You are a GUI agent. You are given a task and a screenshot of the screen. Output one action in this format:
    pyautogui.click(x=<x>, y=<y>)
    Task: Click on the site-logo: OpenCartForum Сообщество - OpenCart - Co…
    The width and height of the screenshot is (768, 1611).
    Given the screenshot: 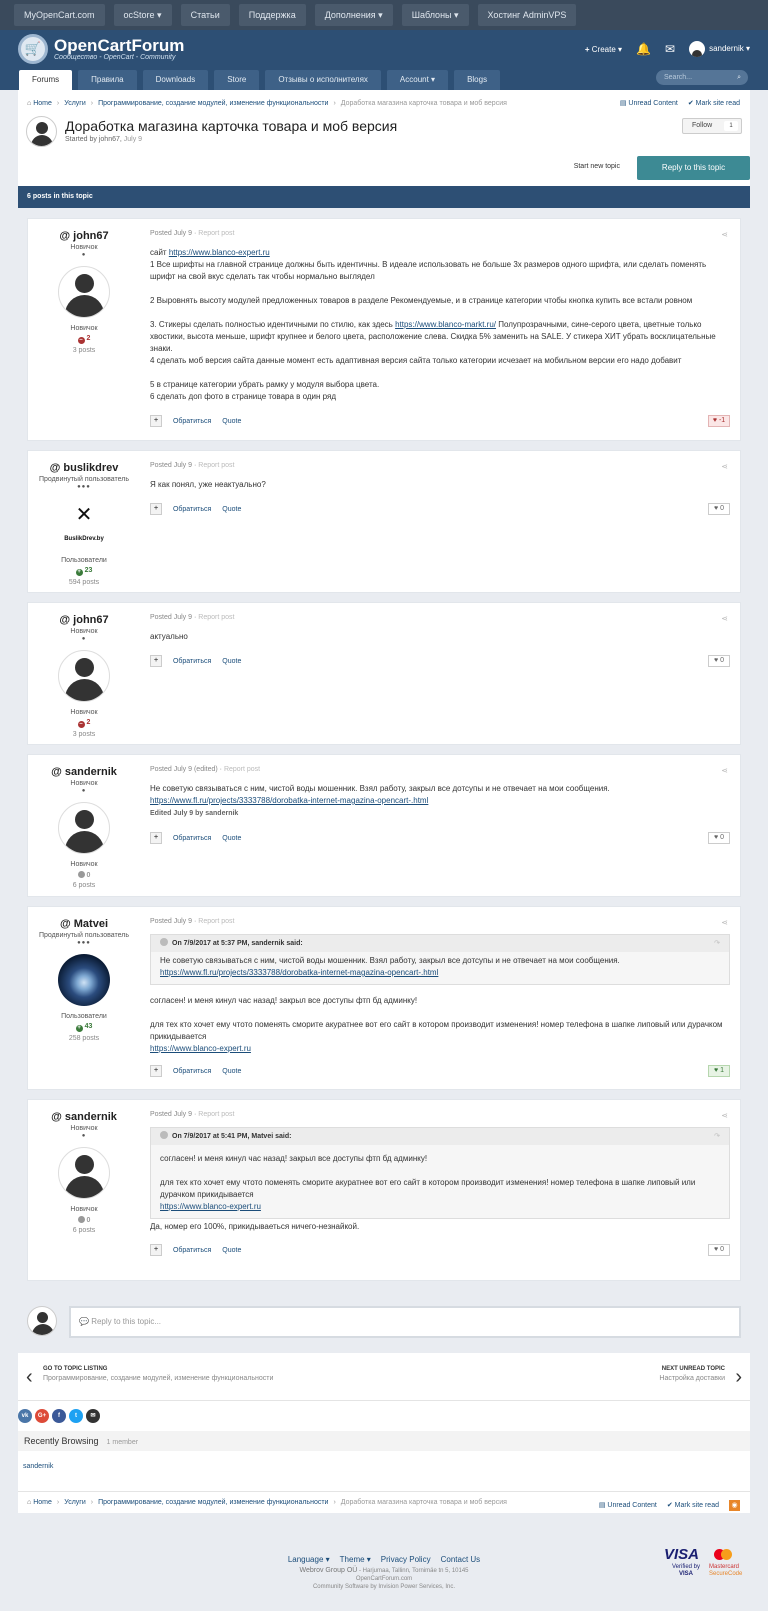 What is the action you would take?
    pyautogui.click(x=119, y=49)
    